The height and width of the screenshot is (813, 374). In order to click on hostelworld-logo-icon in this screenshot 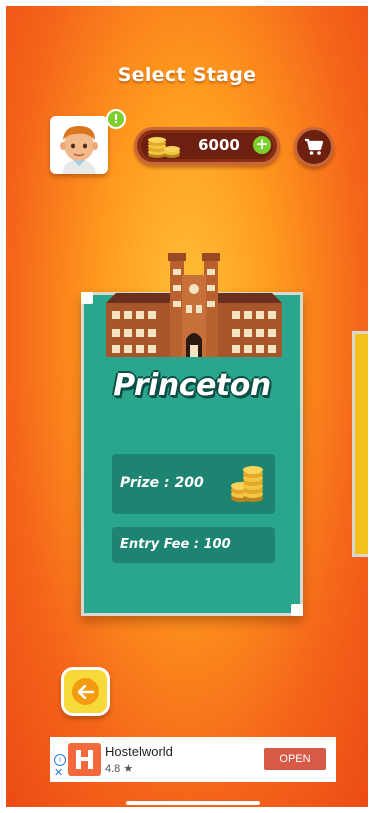, I will do `click(84, 759)`.